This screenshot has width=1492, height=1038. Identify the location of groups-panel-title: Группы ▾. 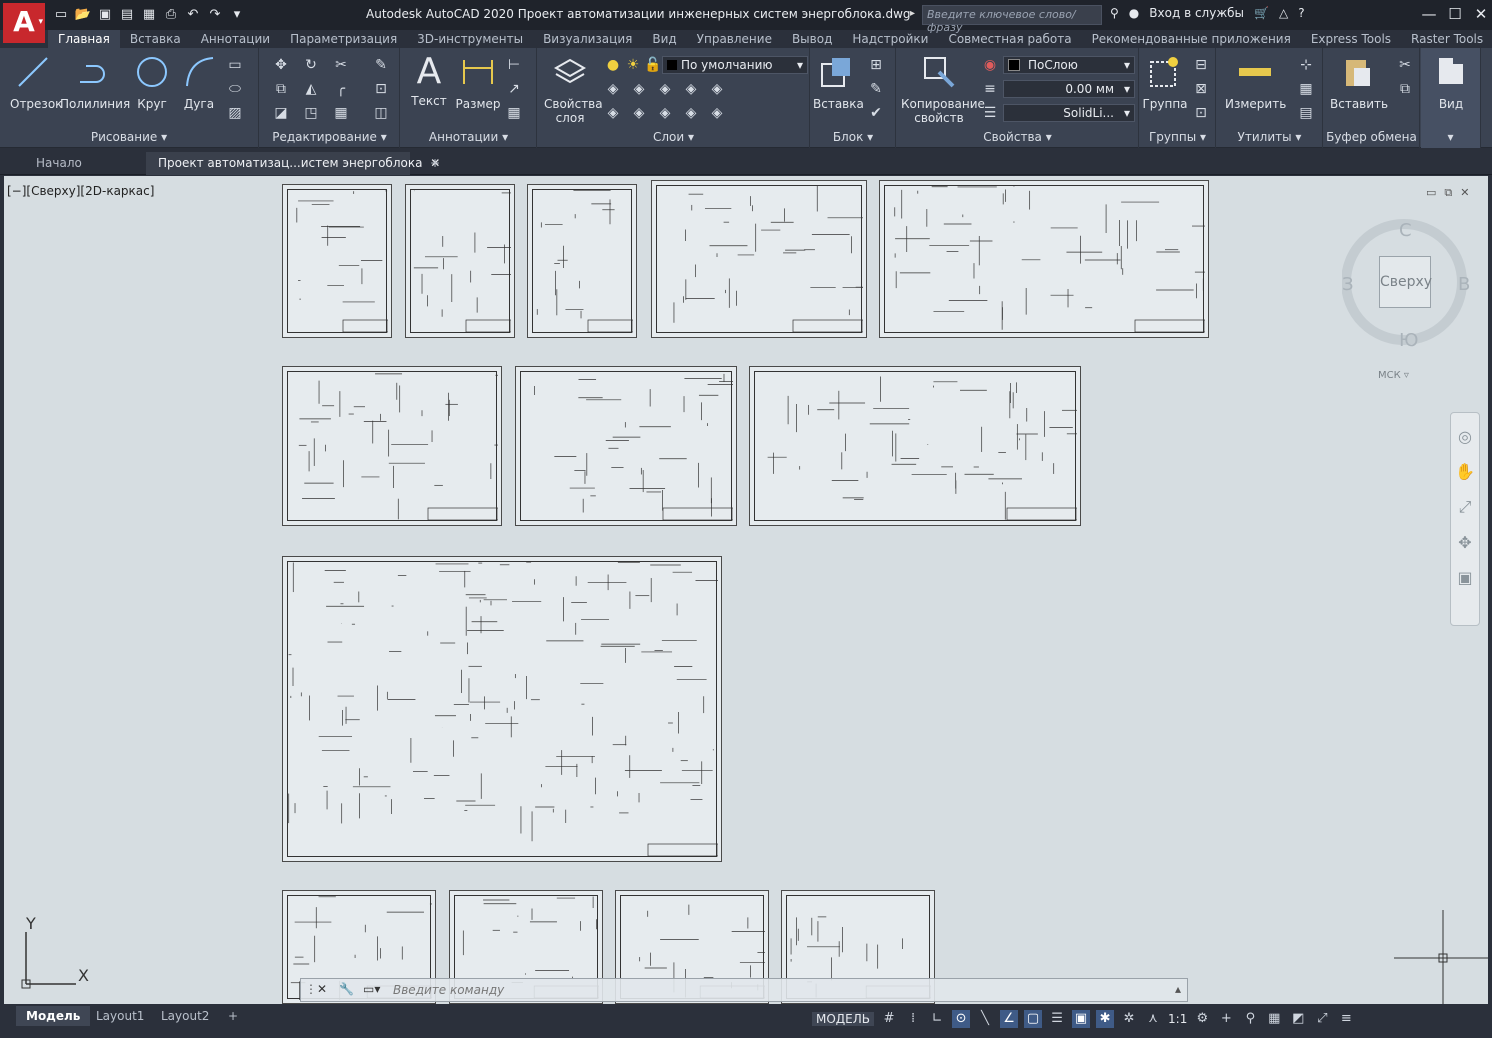
(1177, 137).